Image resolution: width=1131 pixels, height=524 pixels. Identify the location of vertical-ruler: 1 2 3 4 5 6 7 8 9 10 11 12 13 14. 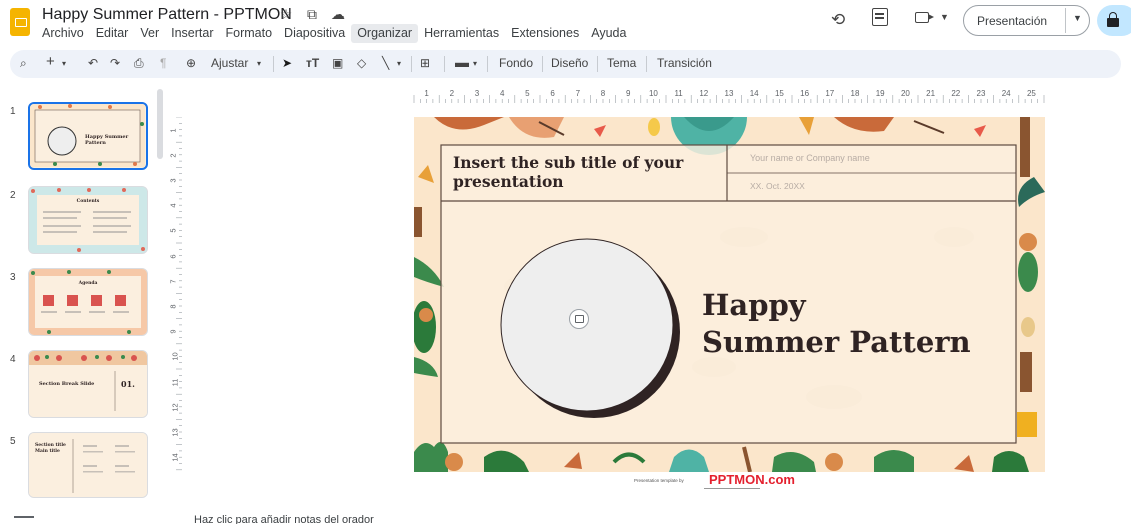
(175, 294).